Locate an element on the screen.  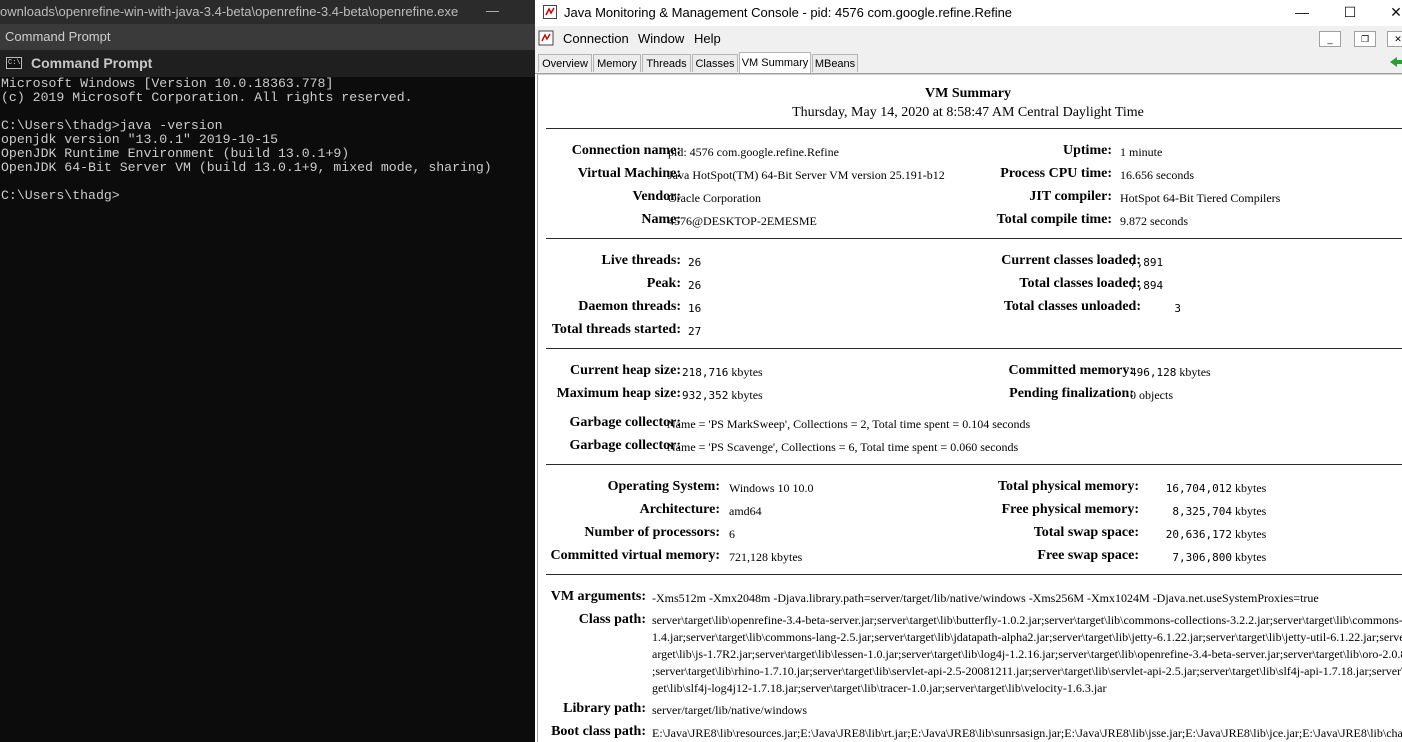
number-of-processors-label: Number of processors: is located at coordinates (652, 532).